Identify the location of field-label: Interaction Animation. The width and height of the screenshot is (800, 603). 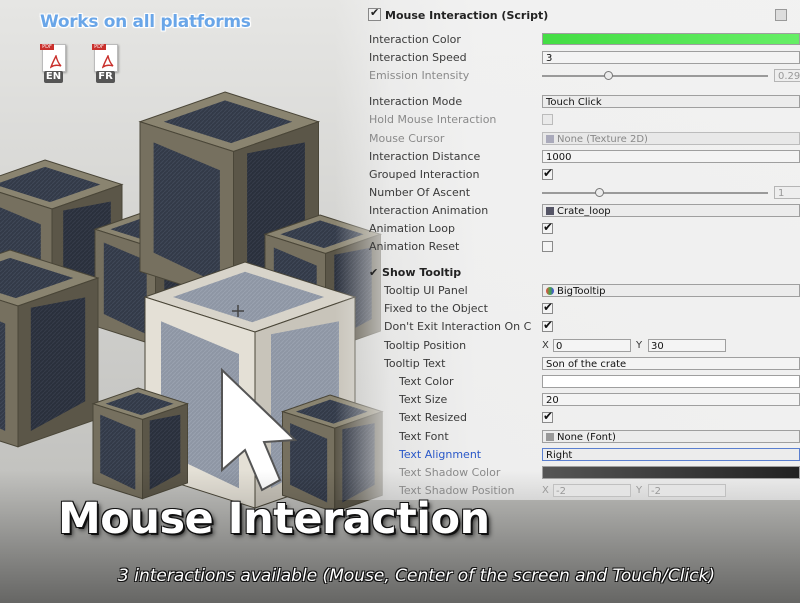
(429, 210).